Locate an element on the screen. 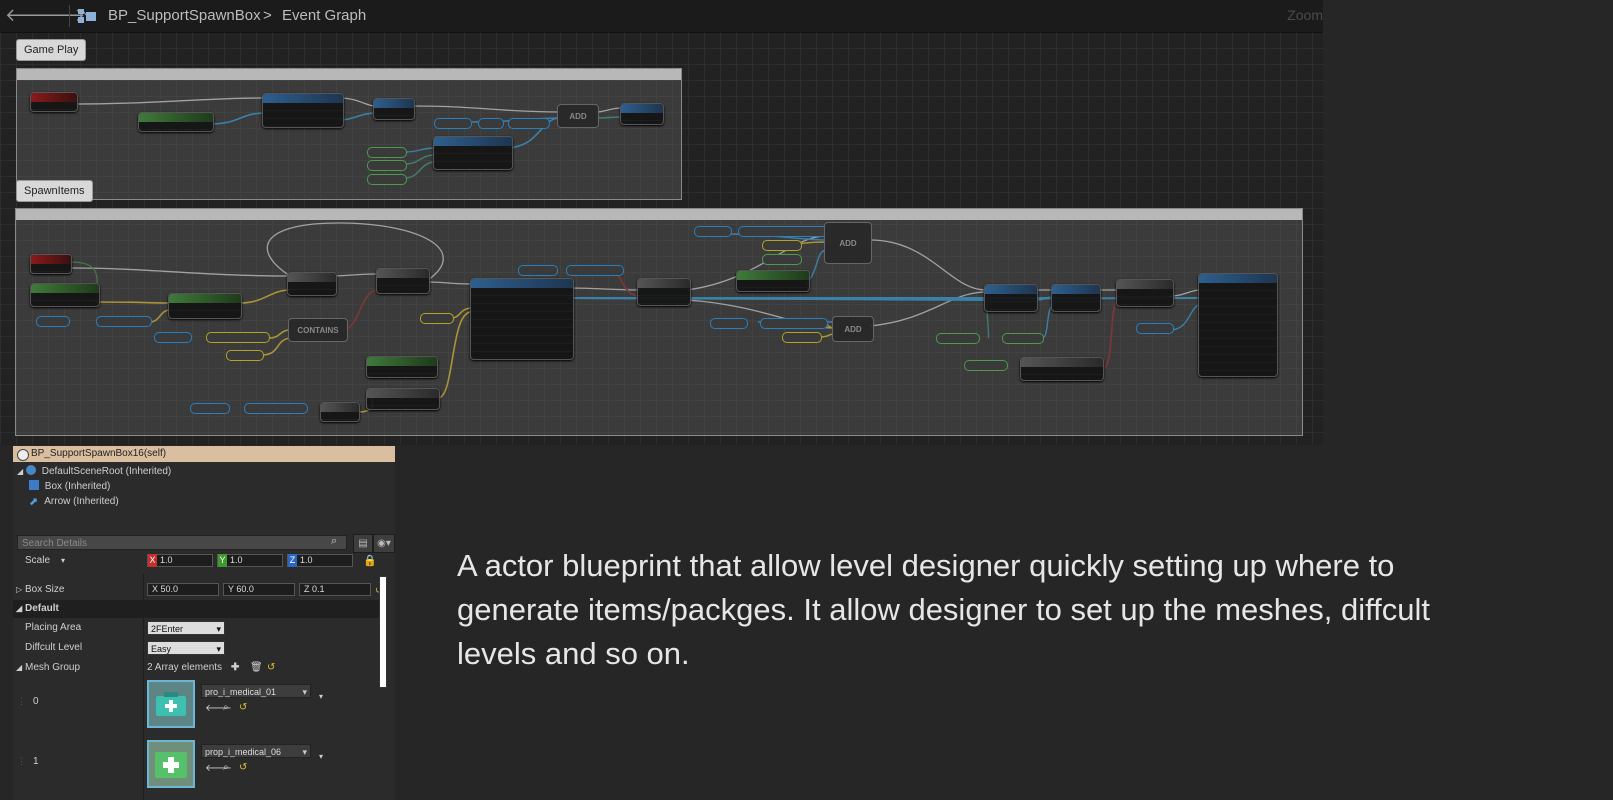  component-root-self: BP_SupportSpawnBox16(self) is located at coordinates (204, 454).